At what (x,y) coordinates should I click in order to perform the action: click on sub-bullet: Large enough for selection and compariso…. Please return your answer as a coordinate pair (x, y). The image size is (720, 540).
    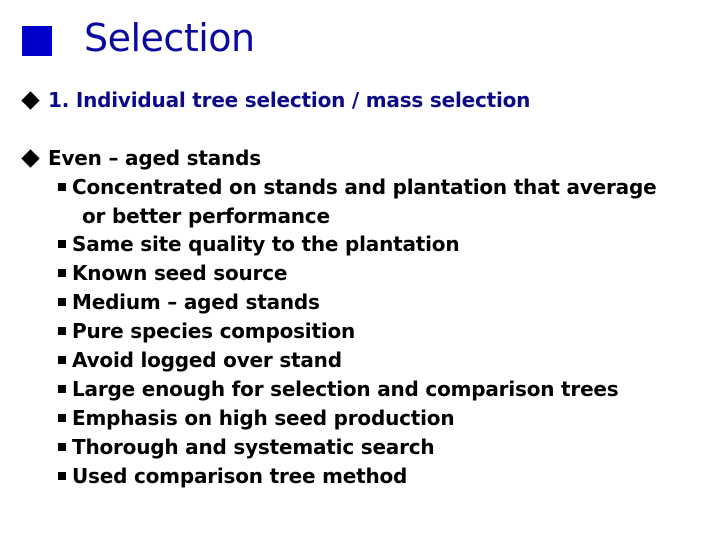
    Looking at the image, I should click on (345, 389).